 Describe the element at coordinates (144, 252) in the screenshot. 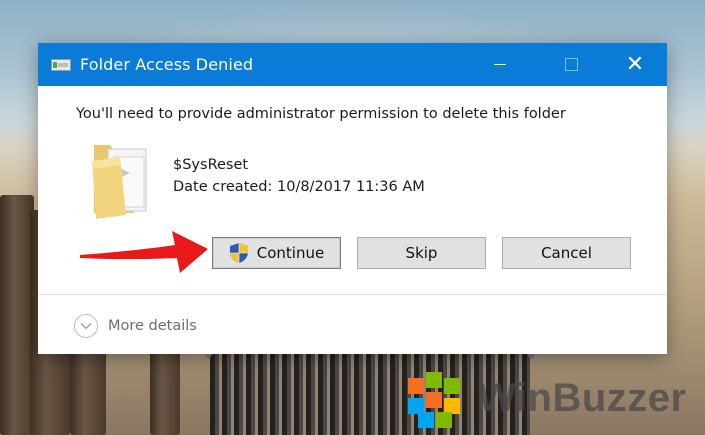

I see `red-arrow-icon` at that location.